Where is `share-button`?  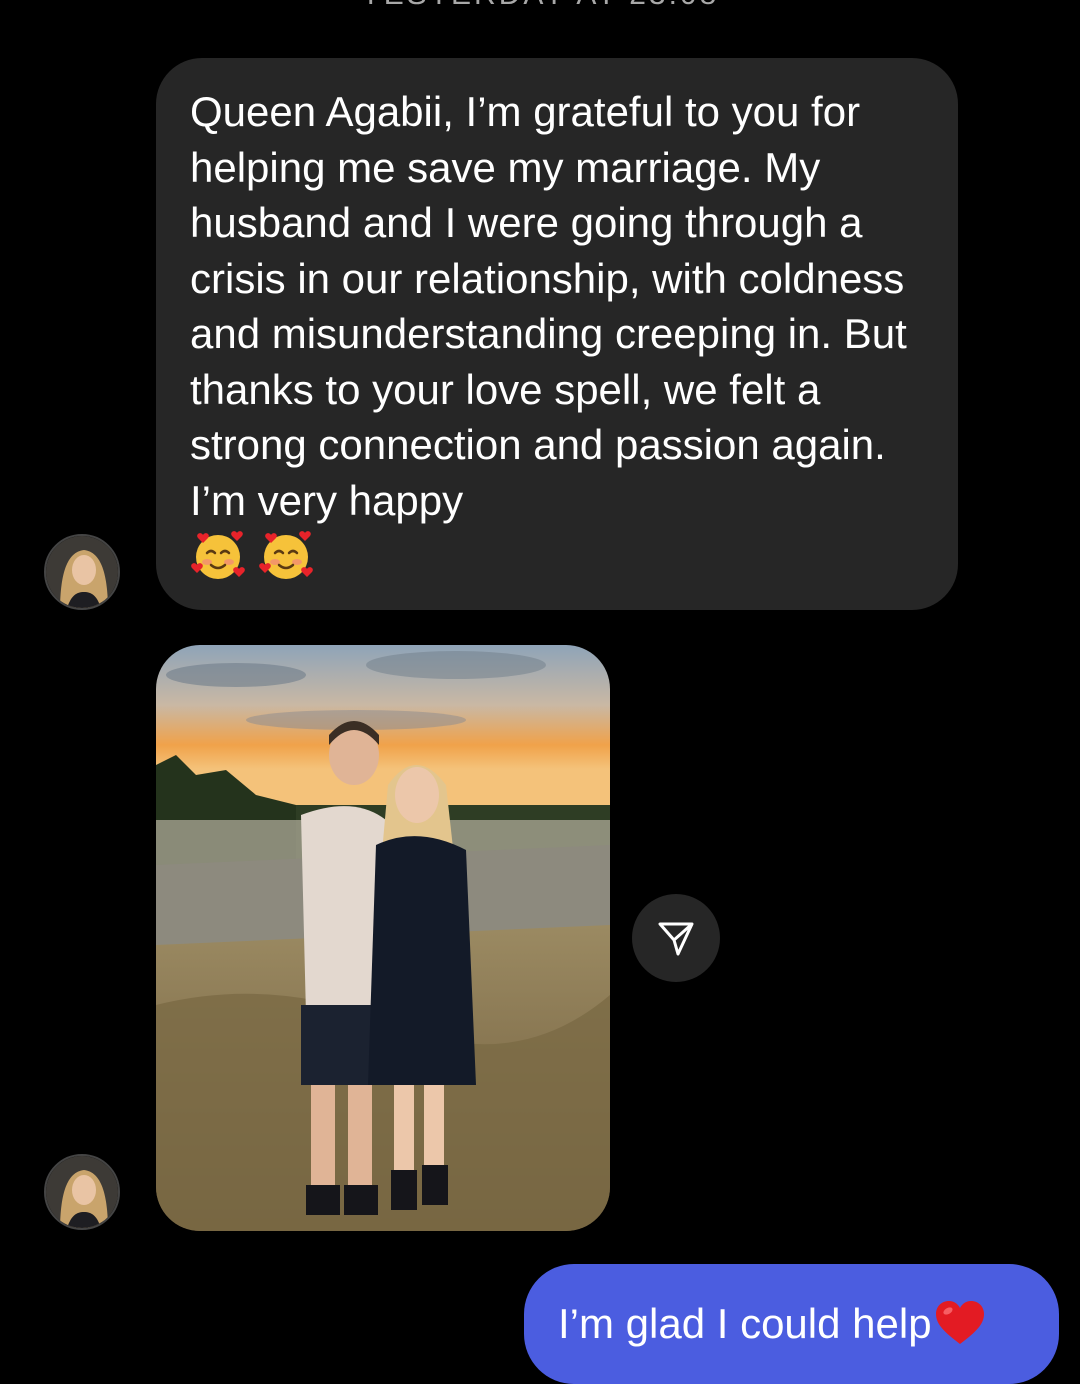
share-button is located at coordinates (676, 938).